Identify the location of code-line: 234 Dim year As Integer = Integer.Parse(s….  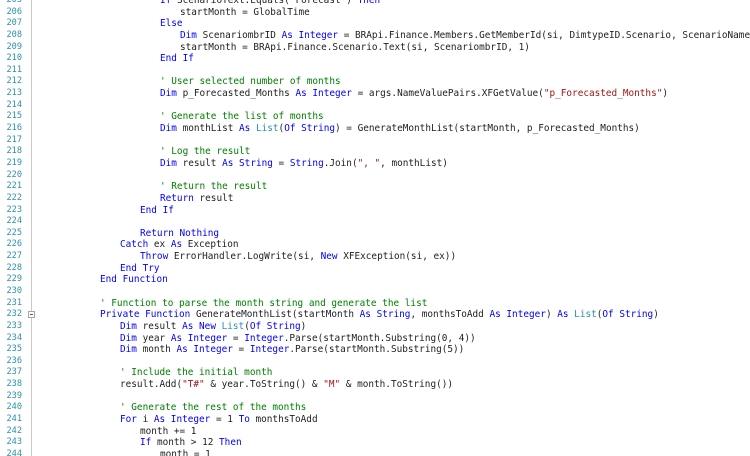
(375, 339).